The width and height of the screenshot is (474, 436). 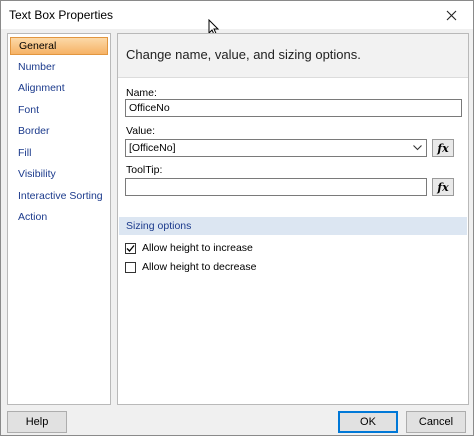 I want to click on close-button, so click(x=451, y=15).